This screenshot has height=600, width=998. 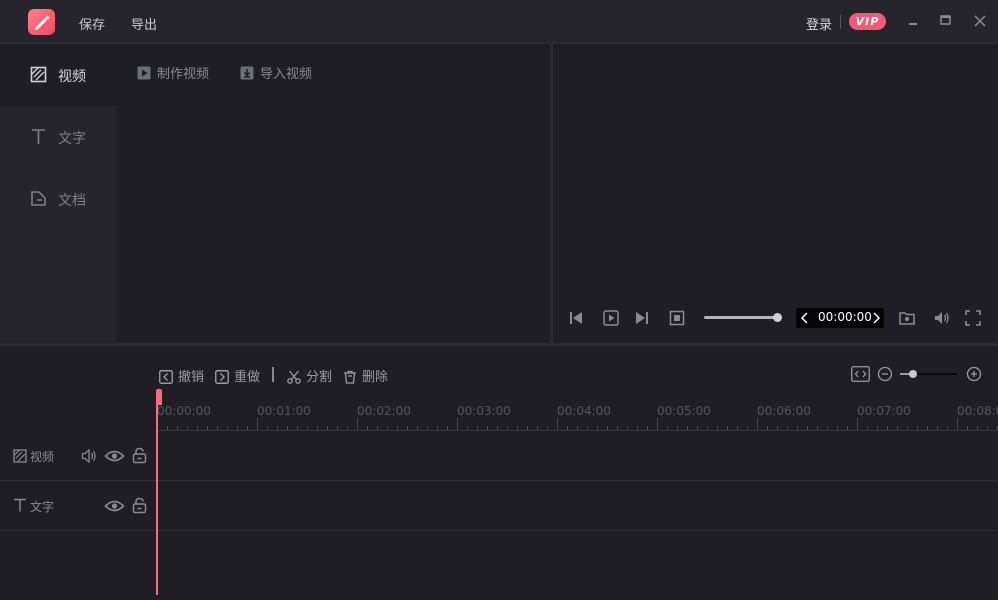 I want to click on zoom-in-icon, so click(x=974, y=374).